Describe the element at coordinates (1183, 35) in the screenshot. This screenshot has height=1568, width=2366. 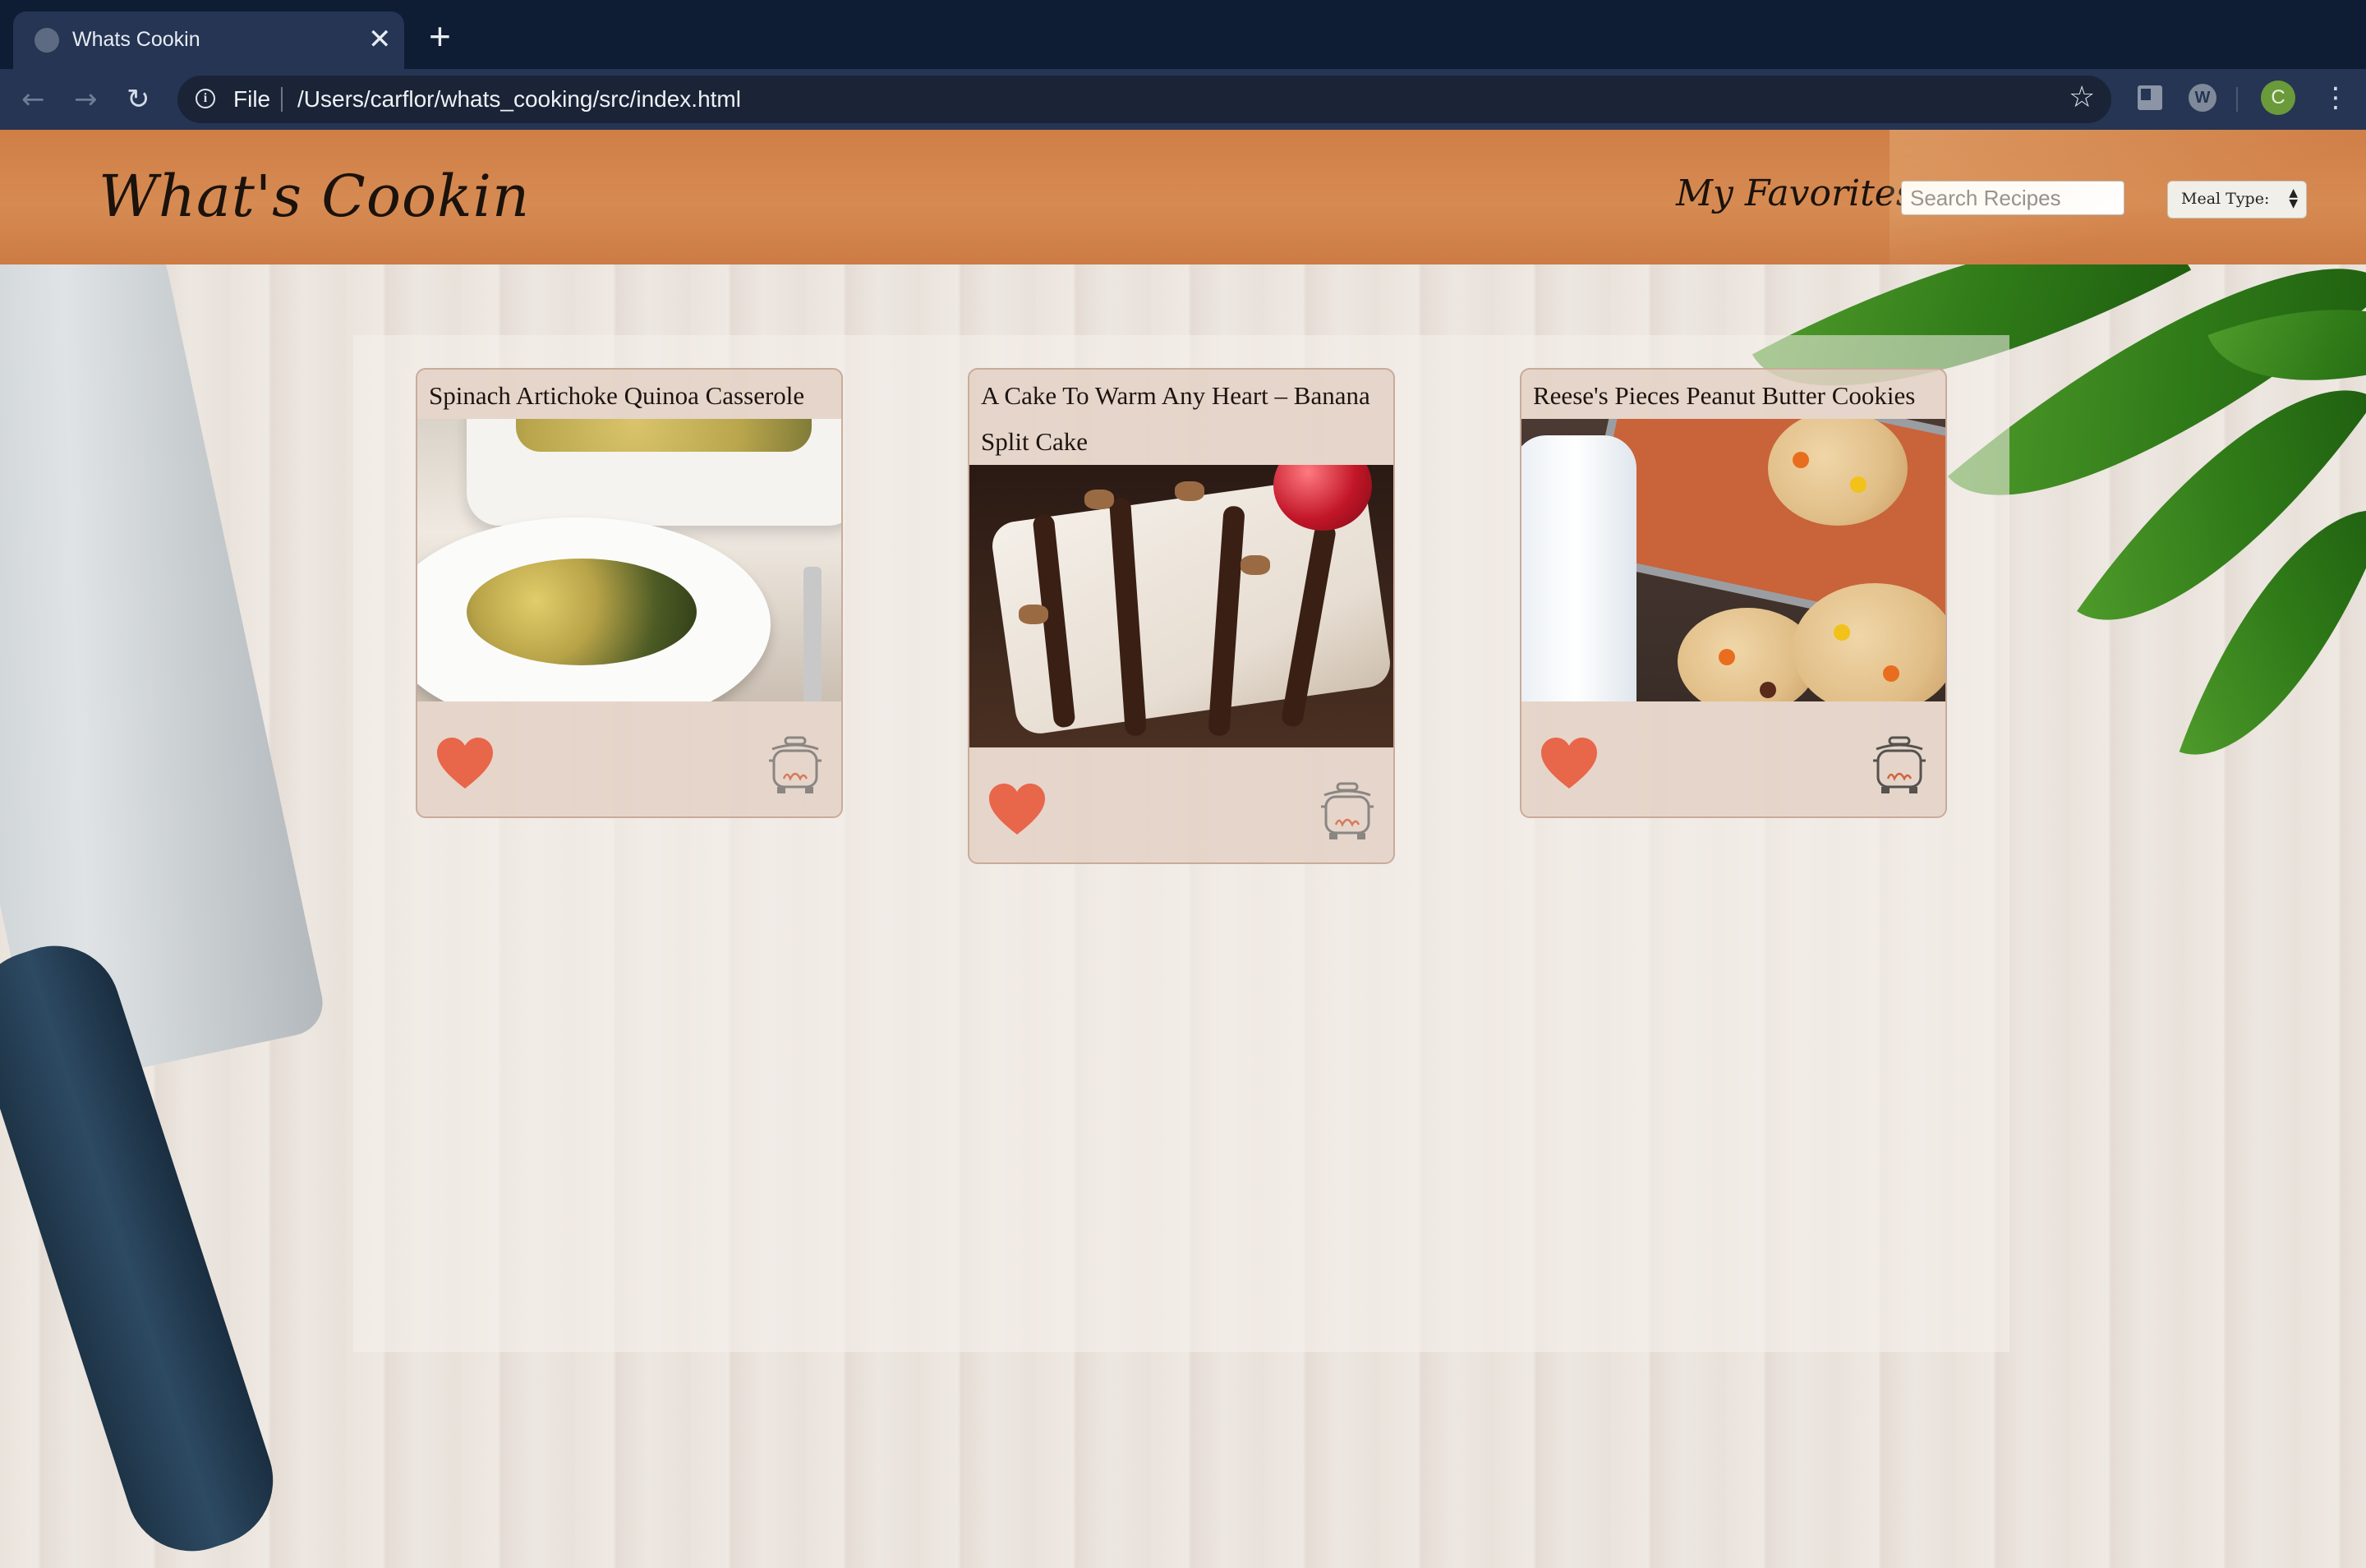
I see `browser-tab-strip: Whats Cookin ✕ +` at that location.